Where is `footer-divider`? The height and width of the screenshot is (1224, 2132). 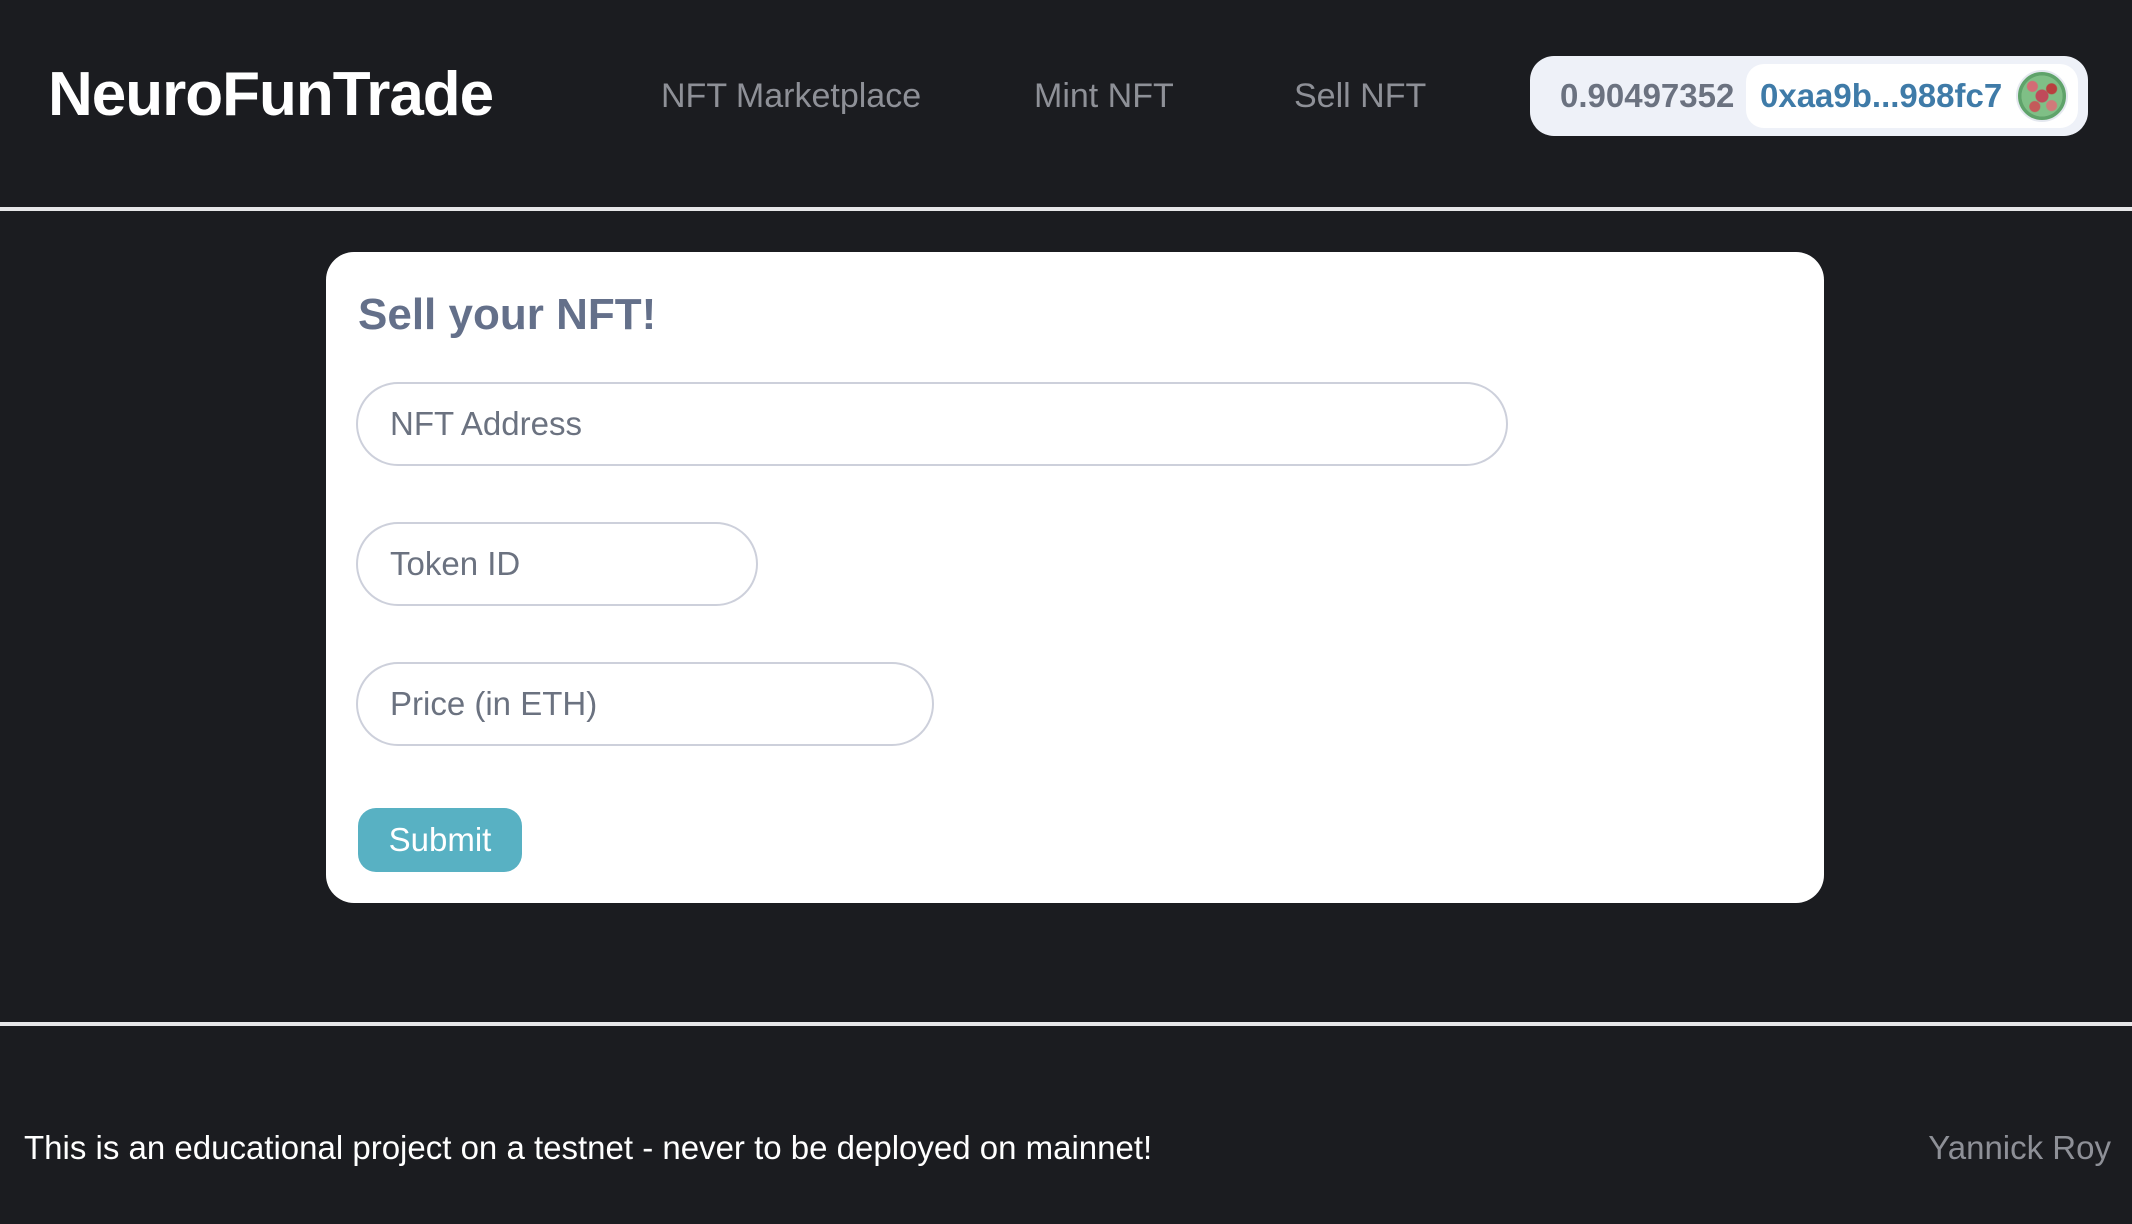
footer-divider is located at coordinates (1066, 1024).